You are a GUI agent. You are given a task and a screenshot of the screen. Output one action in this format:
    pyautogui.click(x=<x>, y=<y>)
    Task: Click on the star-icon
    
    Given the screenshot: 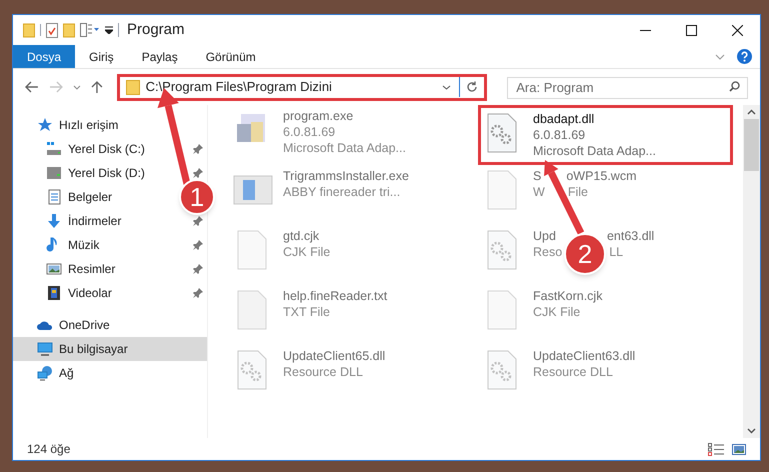 What is the action you would take?
    pyautogui.click(x=45, y=125)
    